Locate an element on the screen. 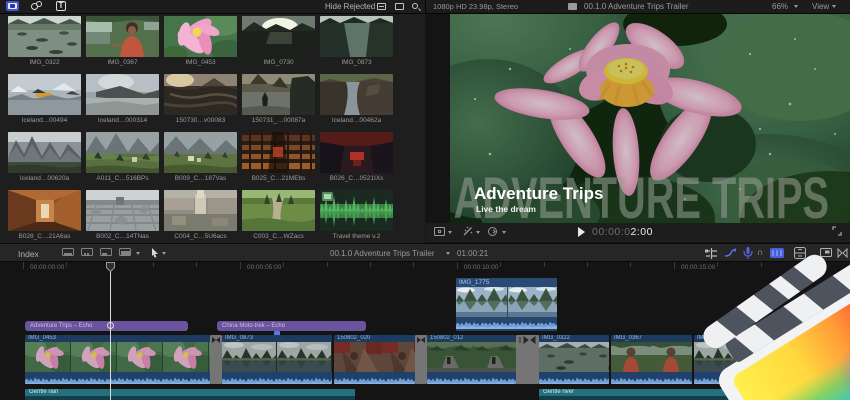 The image size is (850, 400). svg-text: Adventure Trips is located at coordinates (538, 193).